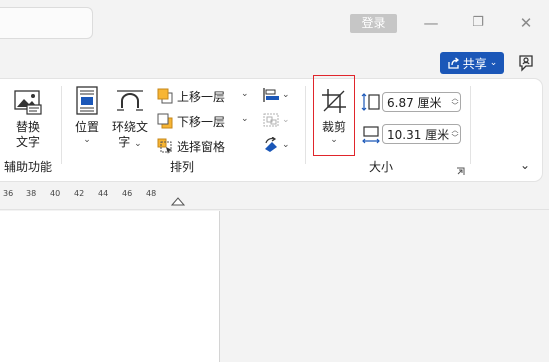 The width and height of the screenshot is (549, 362). I want to click on align-button: ⌄, so click(276, 95).